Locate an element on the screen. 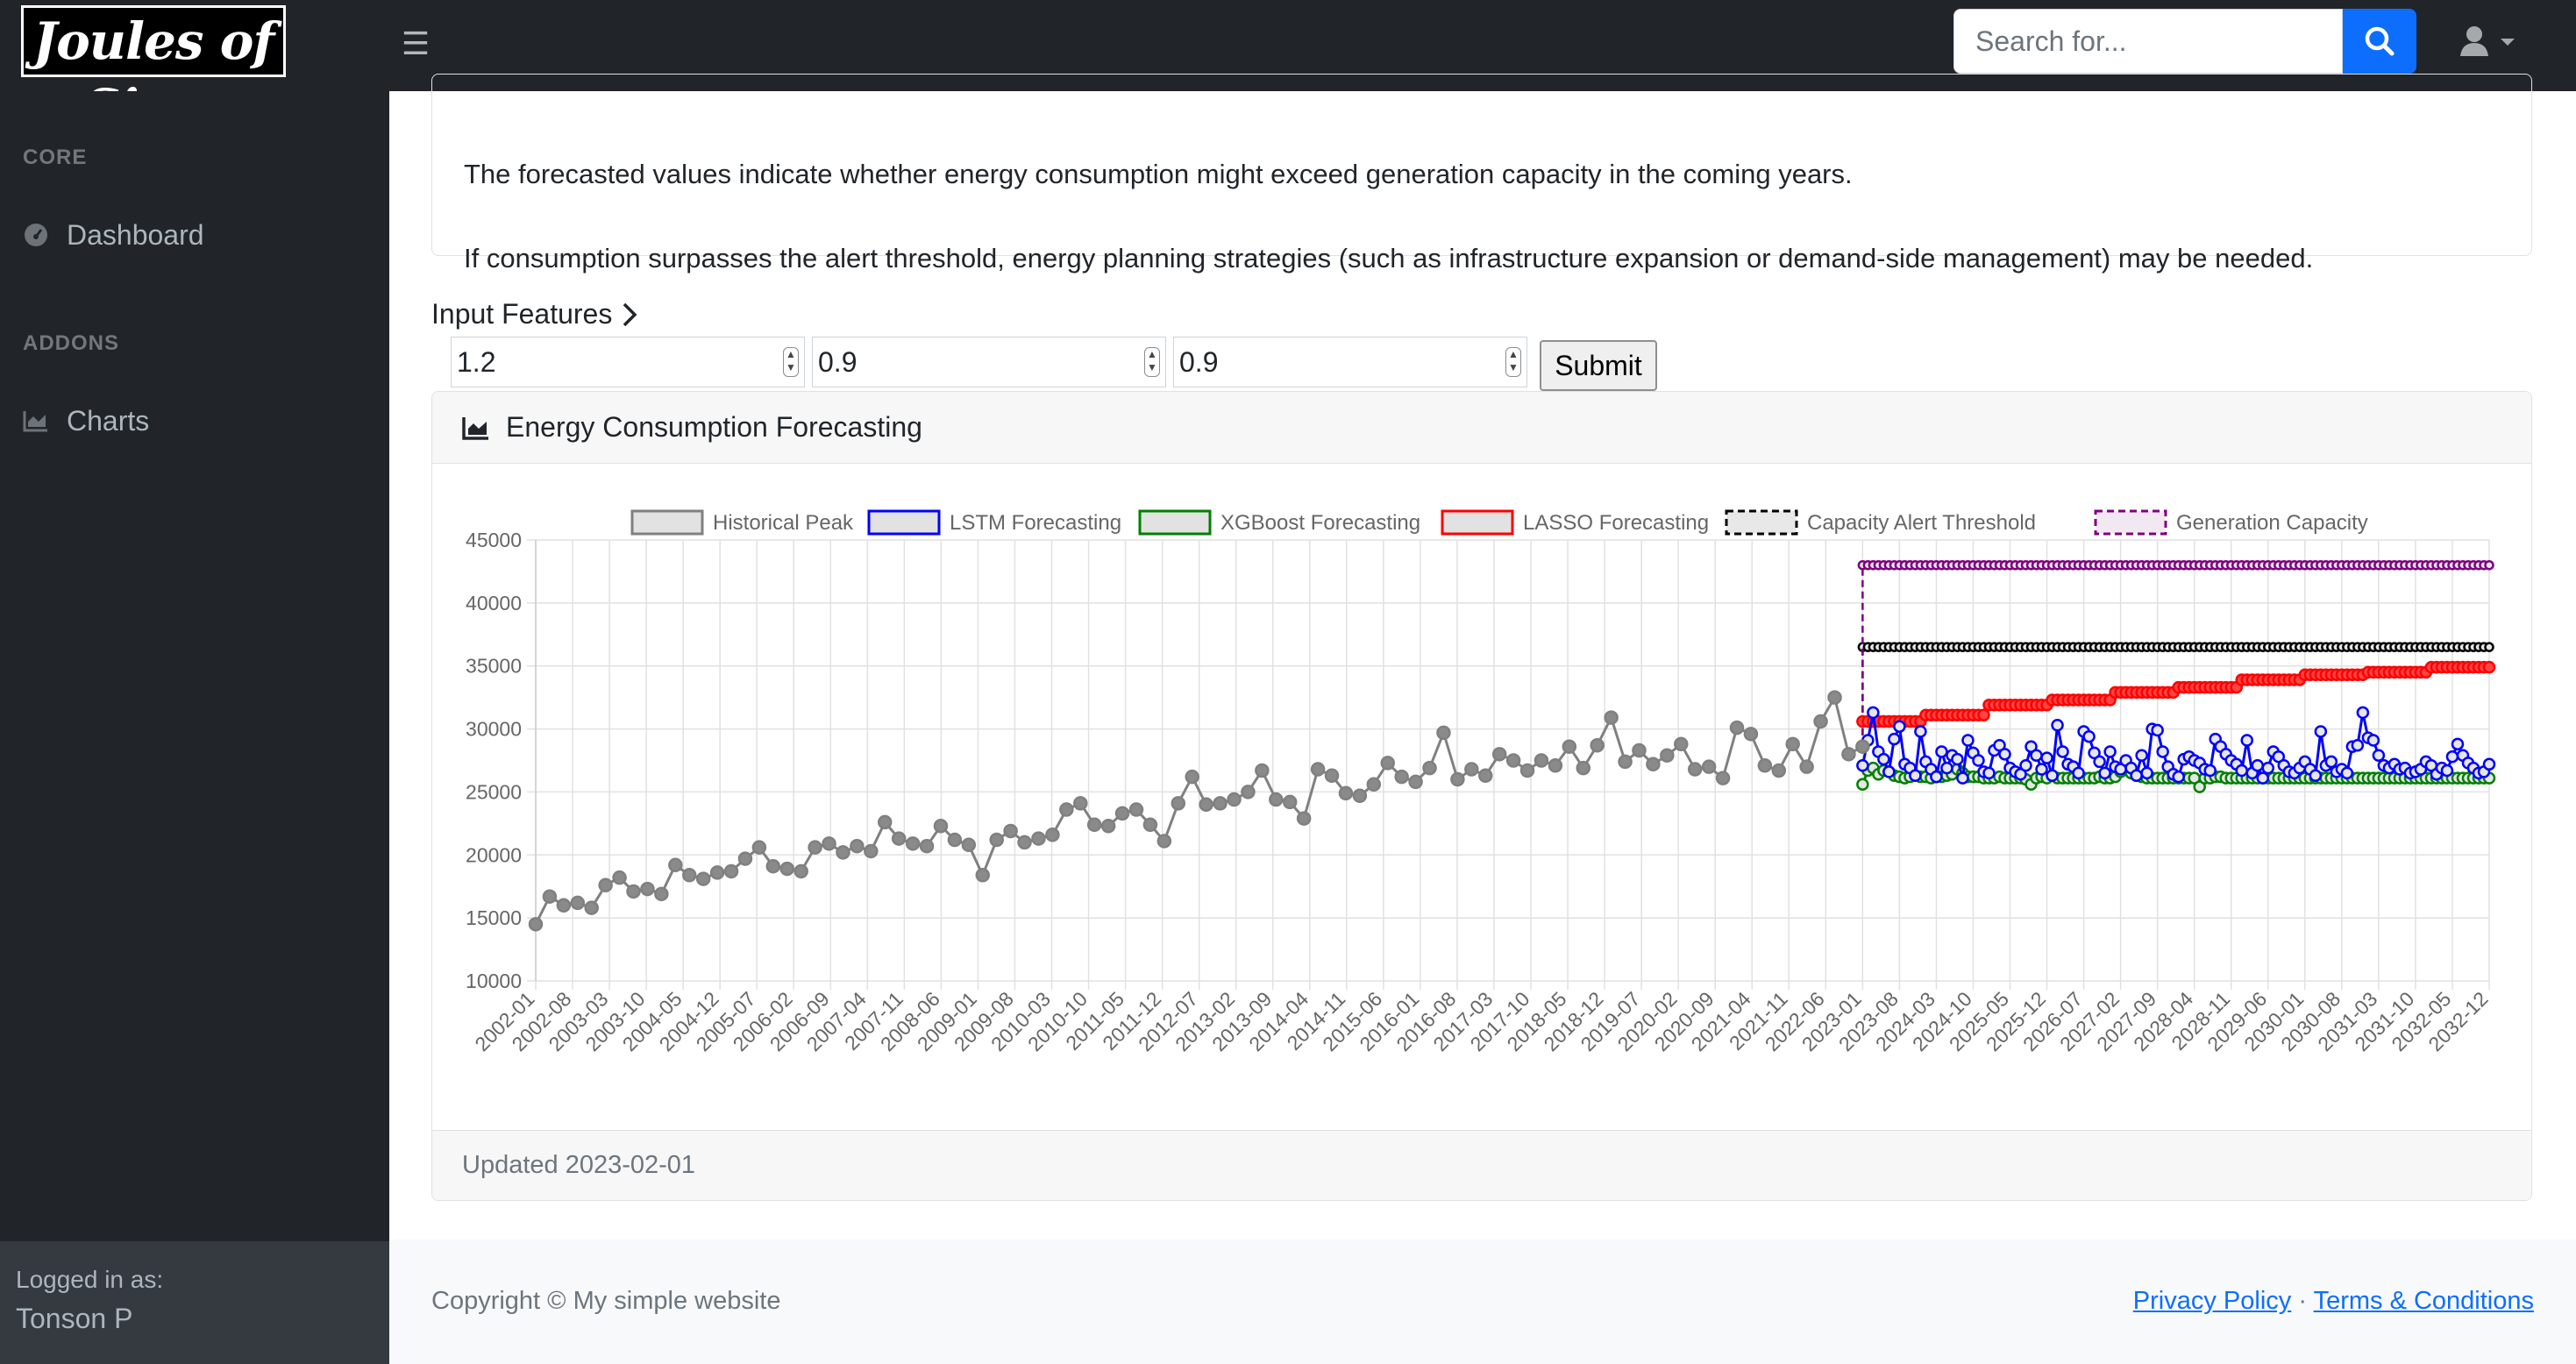 This screenshot has height=1364, width=2576. legend-item: LSTM Forecasting is located at coordinates (994, 523).